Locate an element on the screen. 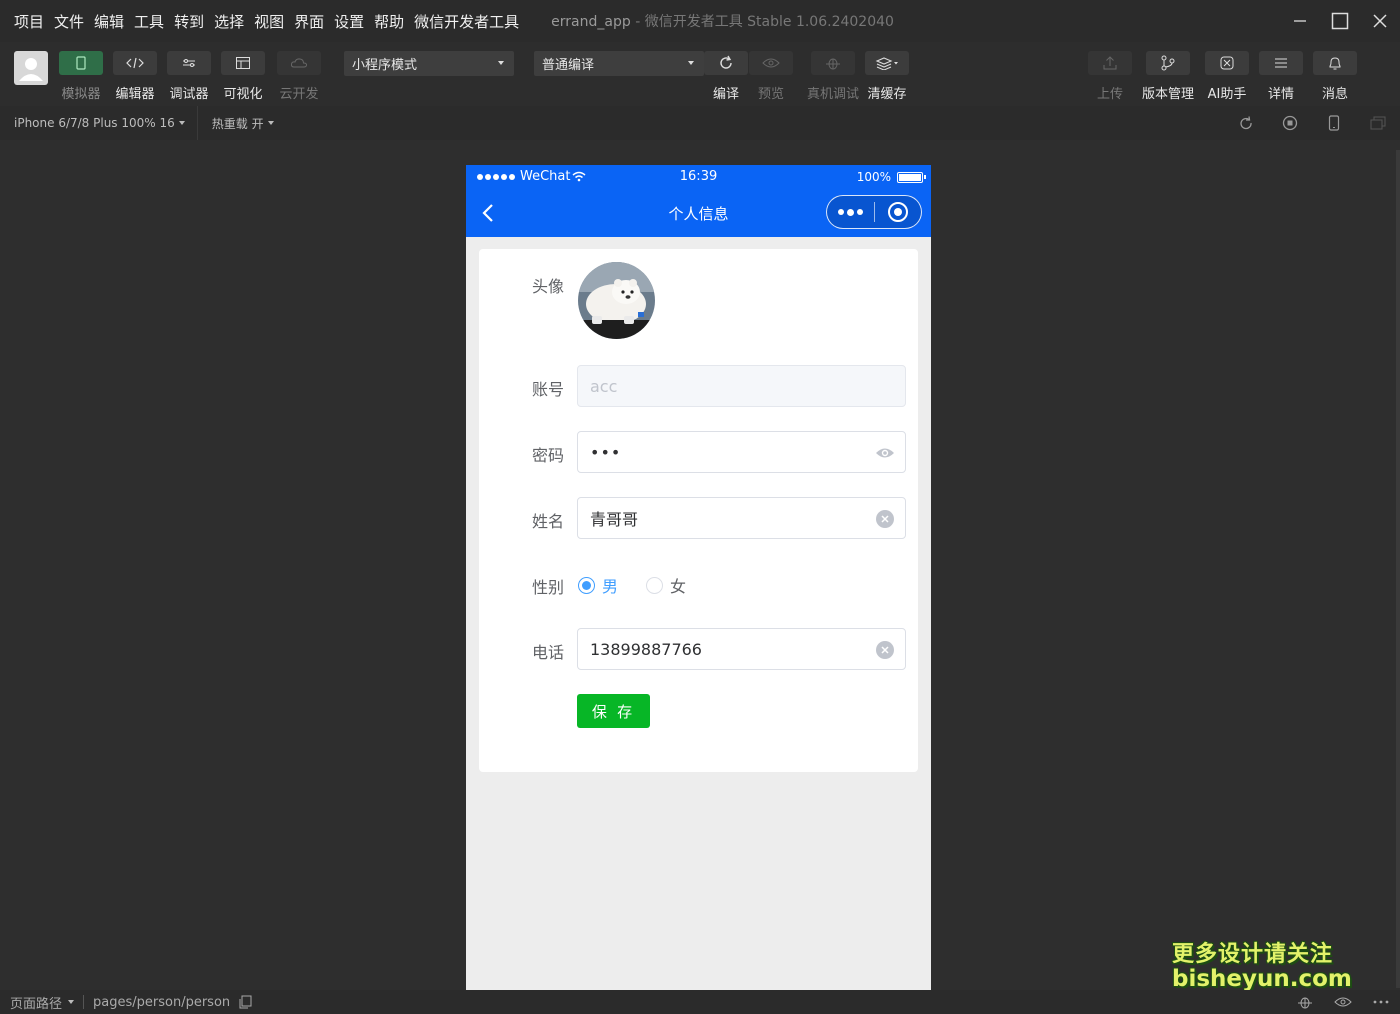  menu-settings: 设置 is located at coordinates (349, 21).